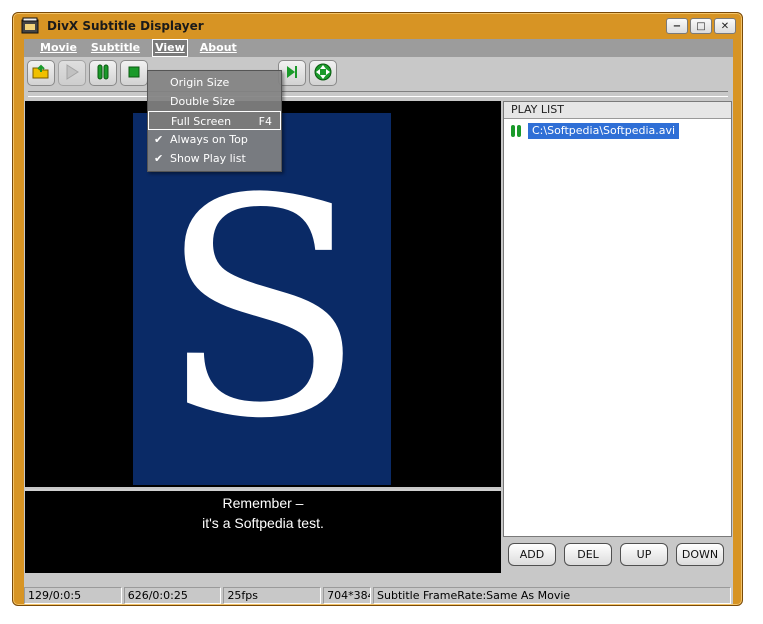 The height and width of the screenshot is (624, 763). What do you see at coordinates (265, 121) in the screenshot?
I see `menu-item-shortcut: F4` at bounding box center [265, 121].